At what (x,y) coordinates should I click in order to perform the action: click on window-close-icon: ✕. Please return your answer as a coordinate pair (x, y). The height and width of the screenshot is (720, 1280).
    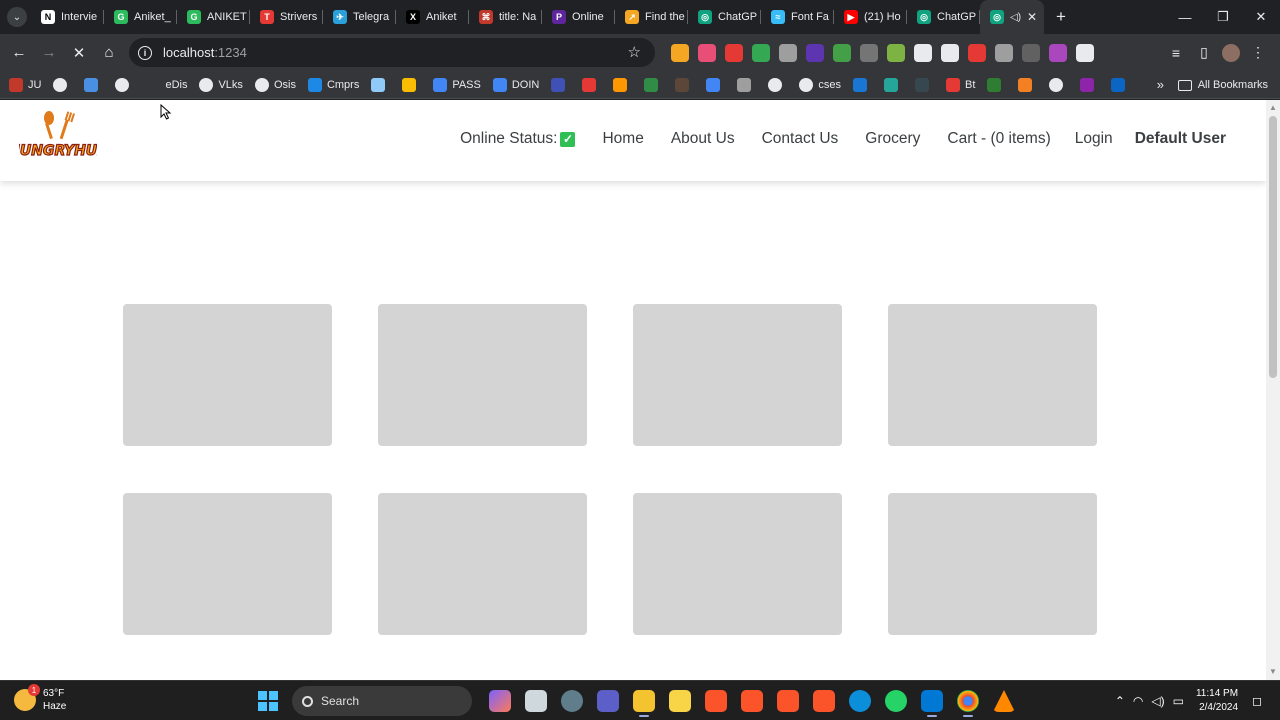
    Looking at the image, I should click on (1261, 17).